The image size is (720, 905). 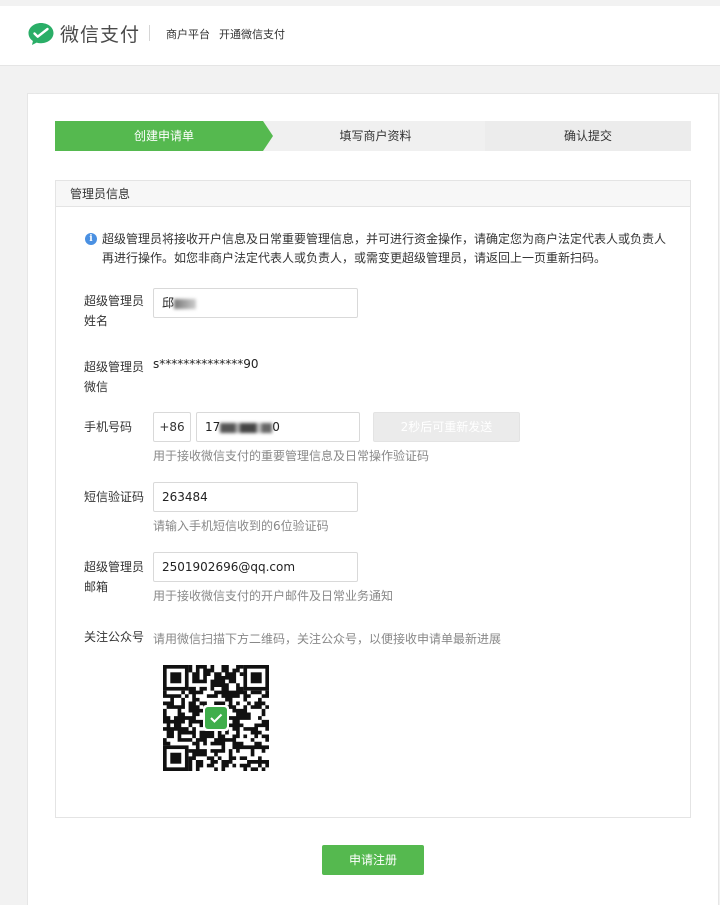 What do you see at coordinates (375, 136) in the screenshot?
I see `step-fill-merchant-info: 填写商户资料` at bounding box center [375, 136].